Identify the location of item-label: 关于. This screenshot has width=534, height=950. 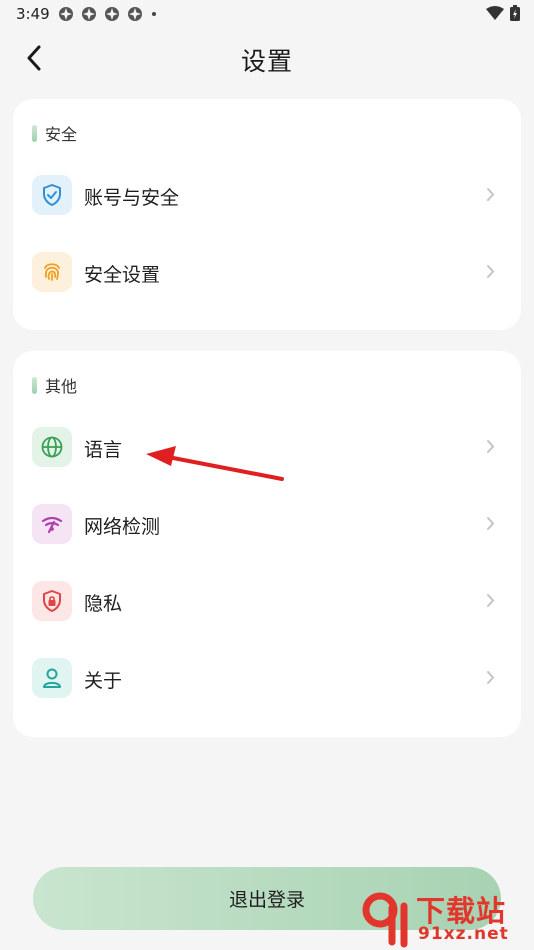
(103, 681).